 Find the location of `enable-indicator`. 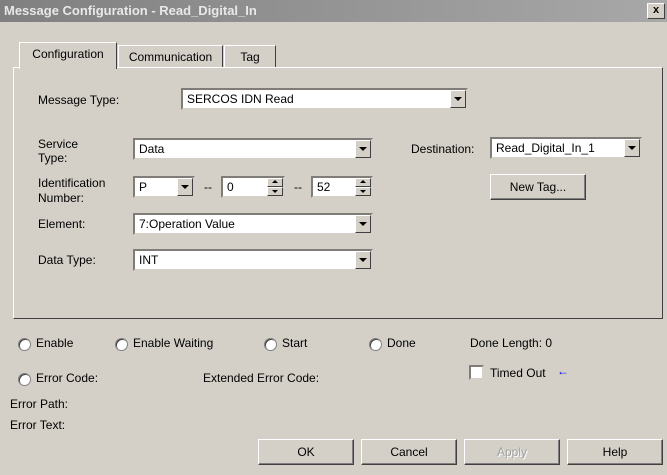

enable-indicator is located at coordinates (24, 344).